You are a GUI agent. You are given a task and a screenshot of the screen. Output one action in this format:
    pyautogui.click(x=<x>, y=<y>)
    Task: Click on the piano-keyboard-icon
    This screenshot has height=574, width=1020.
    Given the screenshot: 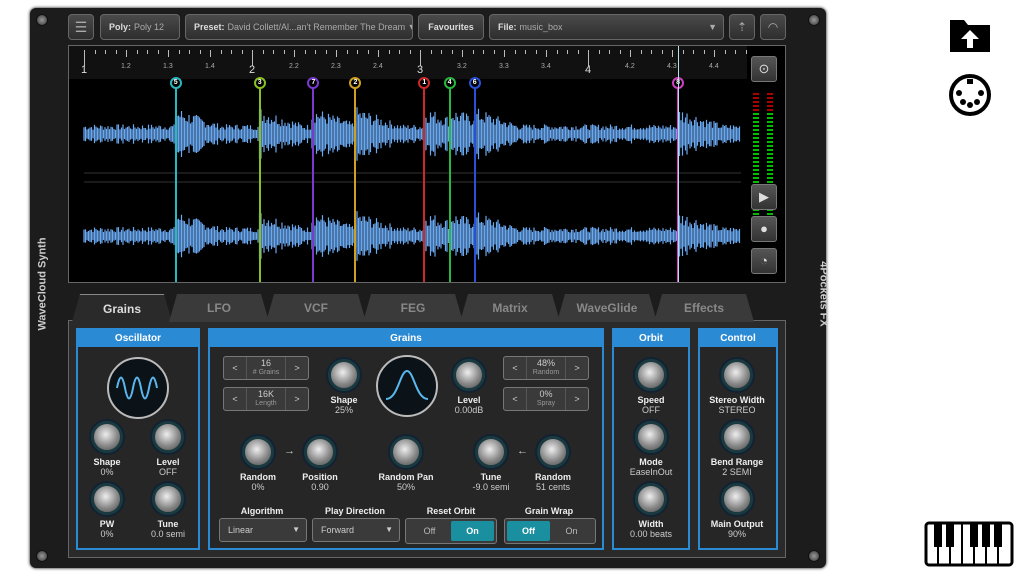 What is the action you would take?
    pyautogui.click(x=969, y=544)
    